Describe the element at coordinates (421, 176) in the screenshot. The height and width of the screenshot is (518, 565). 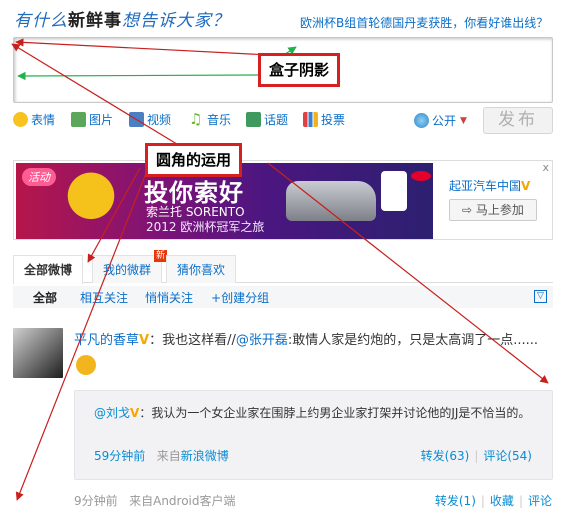
I see `kia-logo-icon` at that location.